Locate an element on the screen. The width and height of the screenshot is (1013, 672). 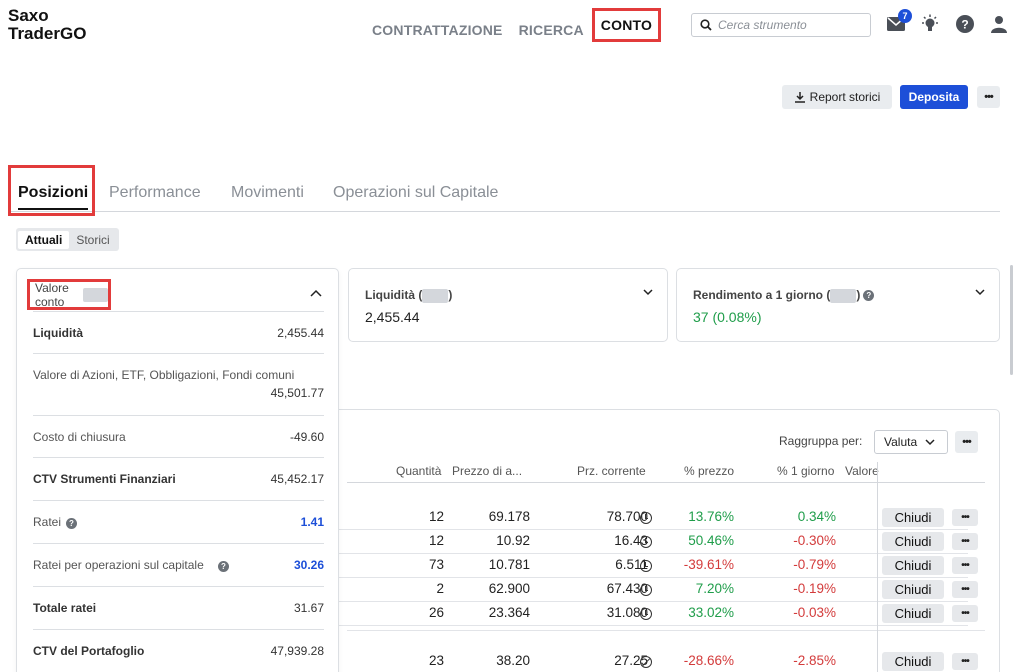
breakdown-value: 45,452.17 is located at coordinates (297, 479).